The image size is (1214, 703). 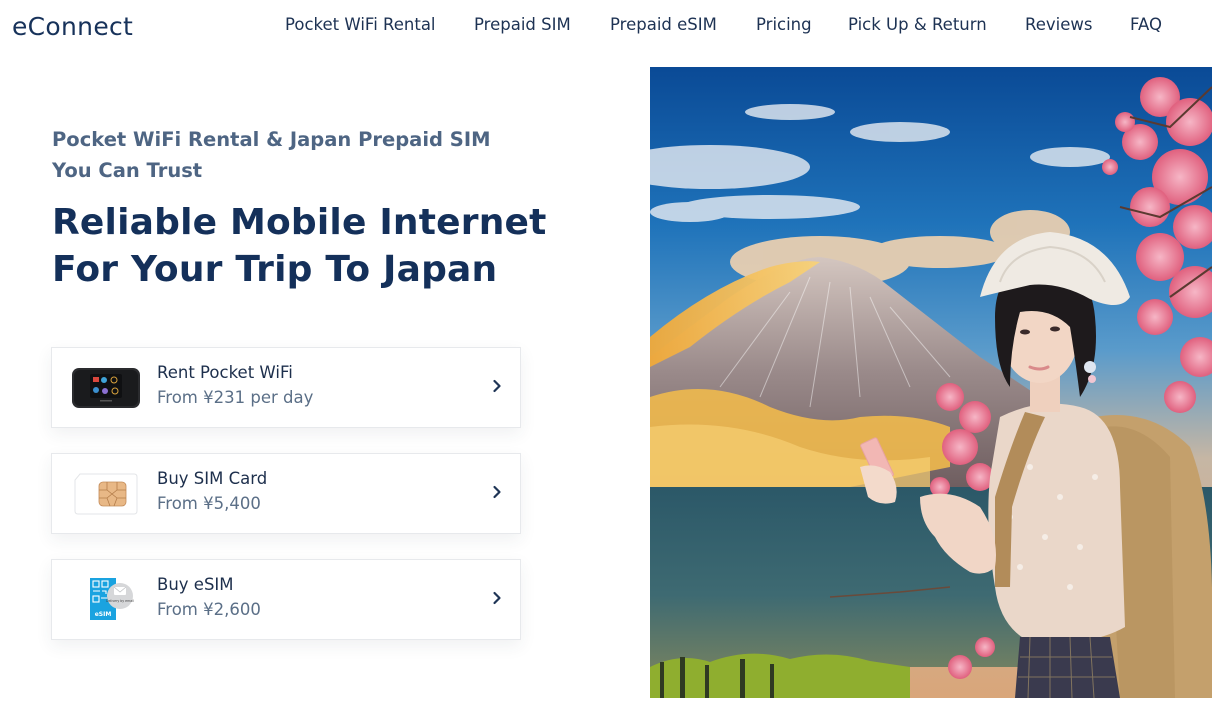 I want to click on card-title: Buy eSIM, so click(x=195, y=584).